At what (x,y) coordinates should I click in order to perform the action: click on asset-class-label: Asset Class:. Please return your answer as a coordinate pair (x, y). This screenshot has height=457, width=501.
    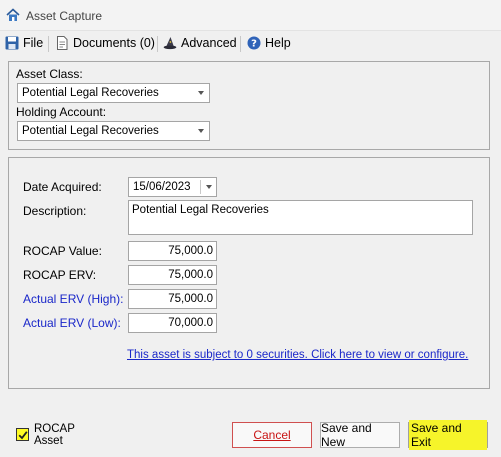
    Looking at the image, I should click on (49, 74).